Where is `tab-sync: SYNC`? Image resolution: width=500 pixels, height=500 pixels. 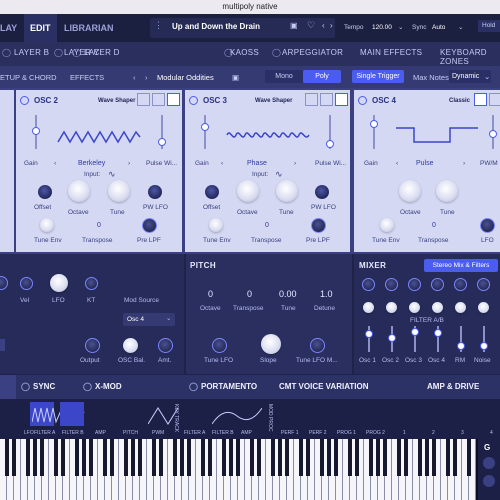 tab-sync: SYNC is located at coordinates (44, 386).